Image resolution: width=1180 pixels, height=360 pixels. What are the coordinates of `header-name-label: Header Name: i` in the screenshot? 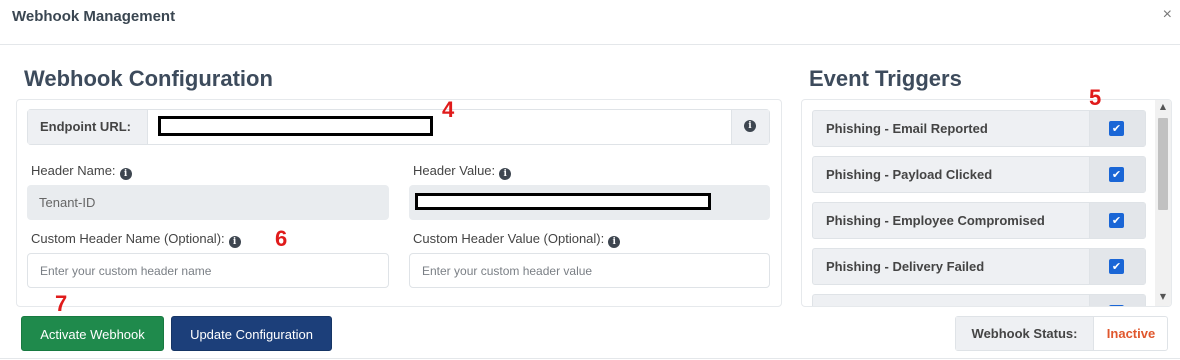 It's located at (81, 171).